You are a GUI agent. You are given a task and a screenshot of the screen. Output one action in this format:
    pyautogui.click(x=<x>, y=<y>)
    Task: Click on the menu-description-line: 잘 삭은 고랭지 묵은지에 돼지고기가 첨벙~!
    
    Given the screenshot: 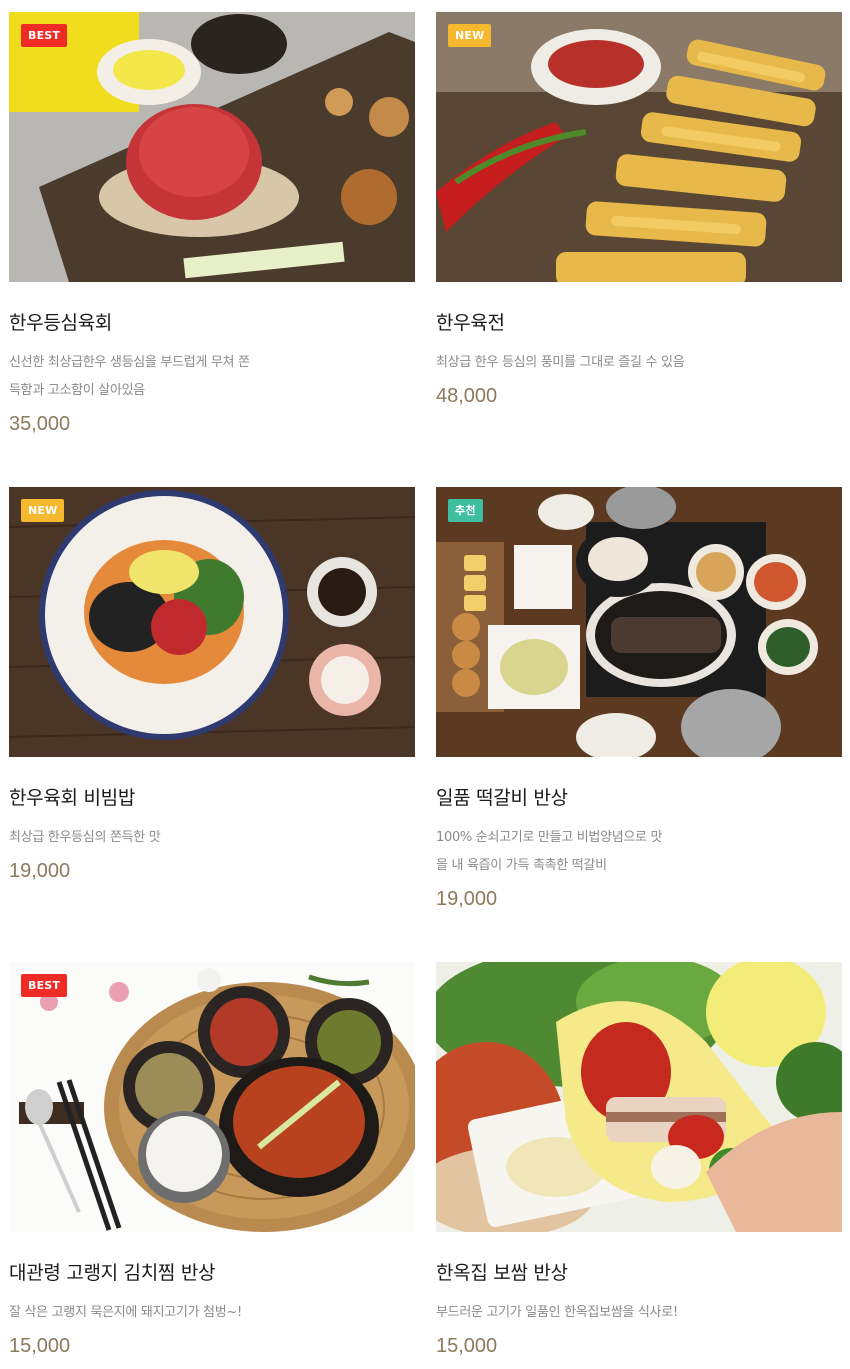 What is the action you would take?
    pyautogui.click(x=125, y=1312)
    